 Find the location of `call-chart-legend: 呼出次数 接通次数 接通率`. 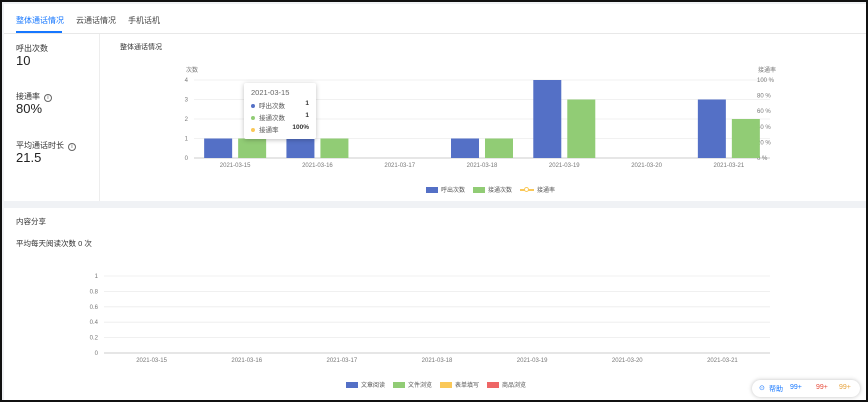

call-chart-legend: 呼出次数 接通次数 接通率 is located at coordinates (494, 189).